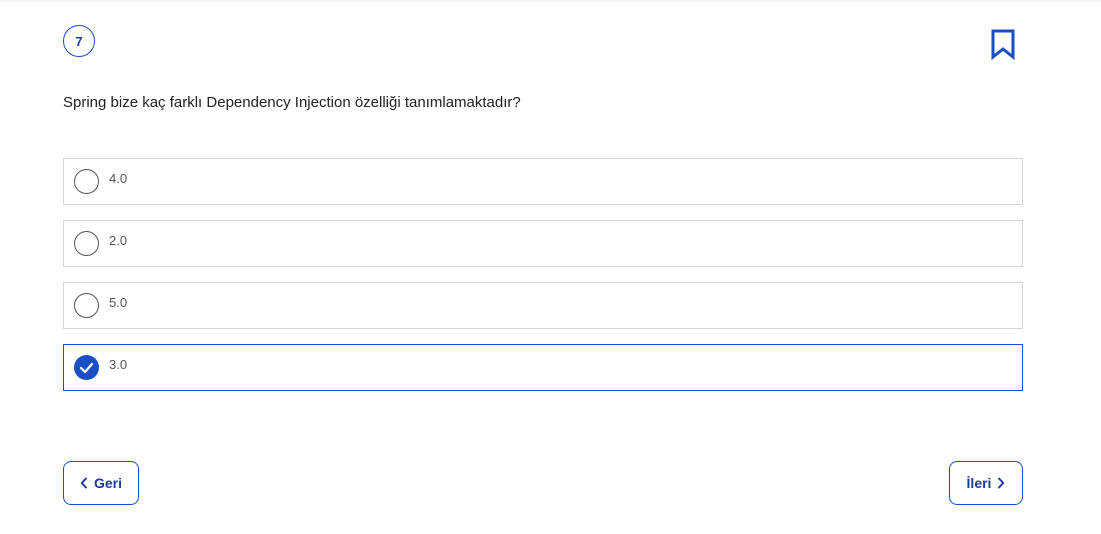 The height and width of the screenshot is (534, 1101). I want to click on bookmark-button, so click(1003, 45).